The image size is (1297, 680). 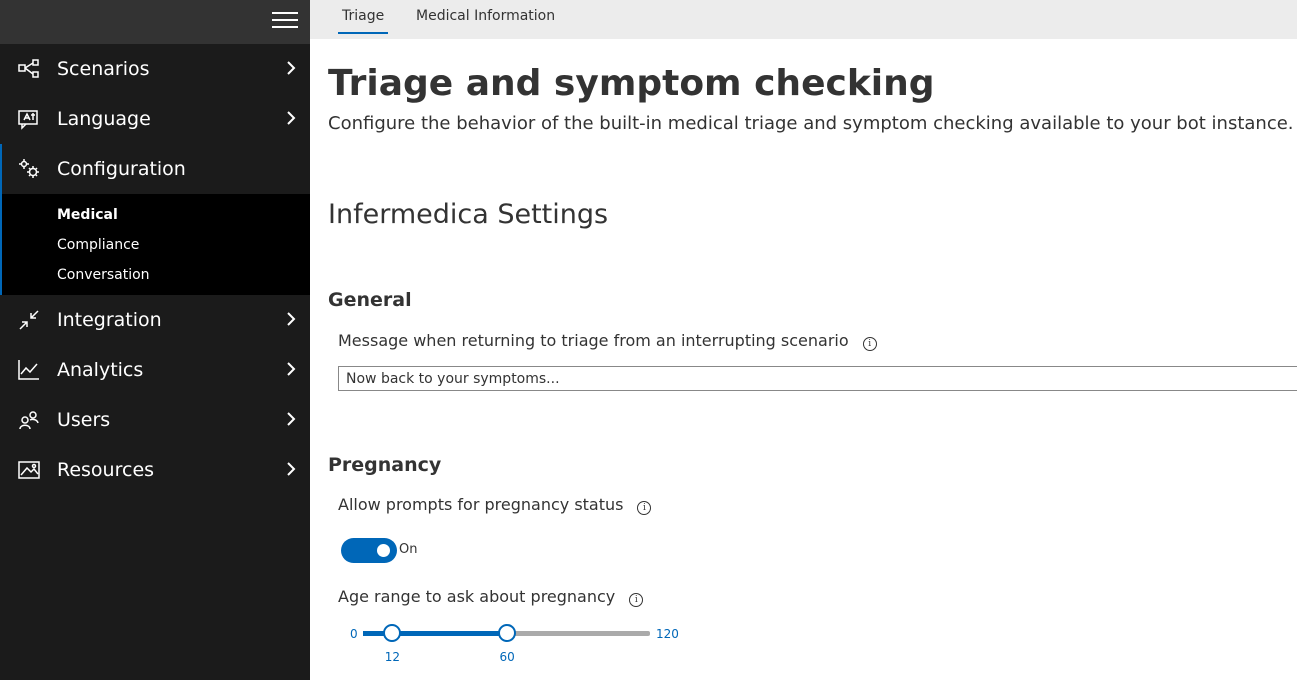 I want to click on slider-high-value: 60, so click(x=507, y=657).